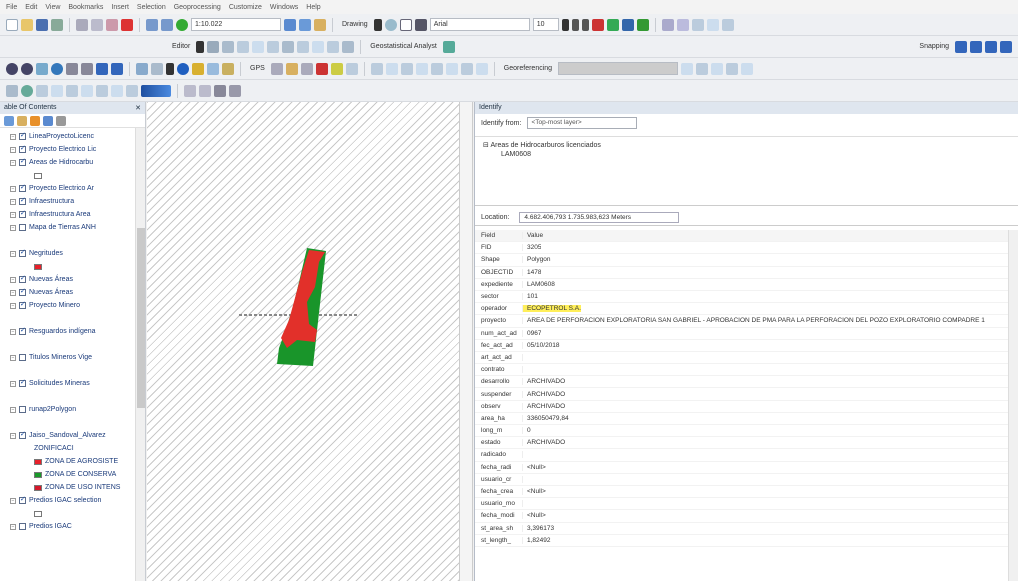 The width and height of the screenshot is (1018, 581). What do you see at coordinates (421, 68) in the screenshot?
I see `transform-icon` at bounding box center [421, 68].